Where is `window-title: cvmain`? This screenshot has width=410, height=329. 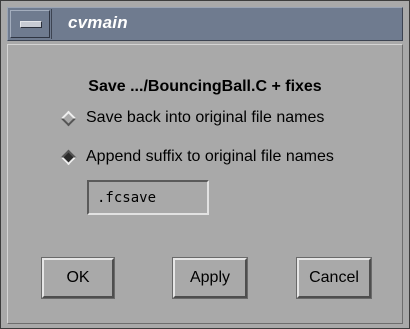 window-title: cvmain is located at coordinates (98, 22).